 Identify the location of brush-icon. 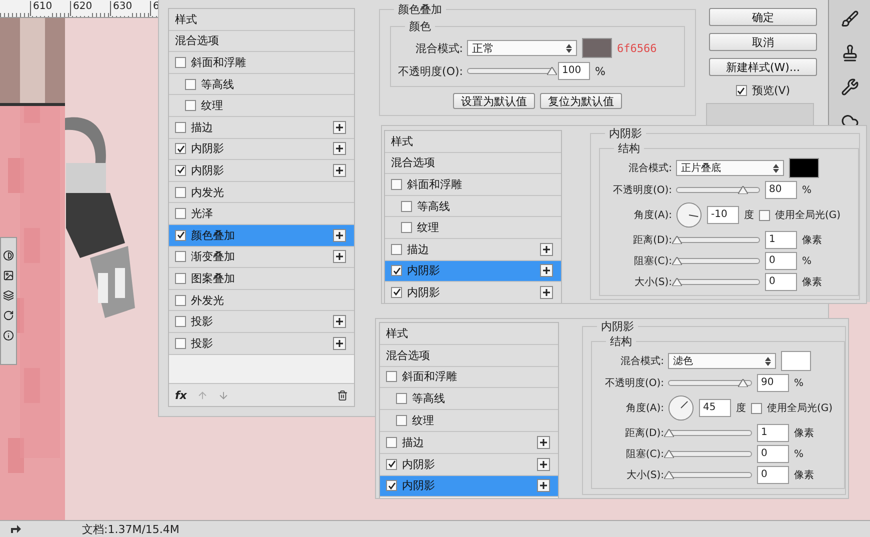
(849, 19).